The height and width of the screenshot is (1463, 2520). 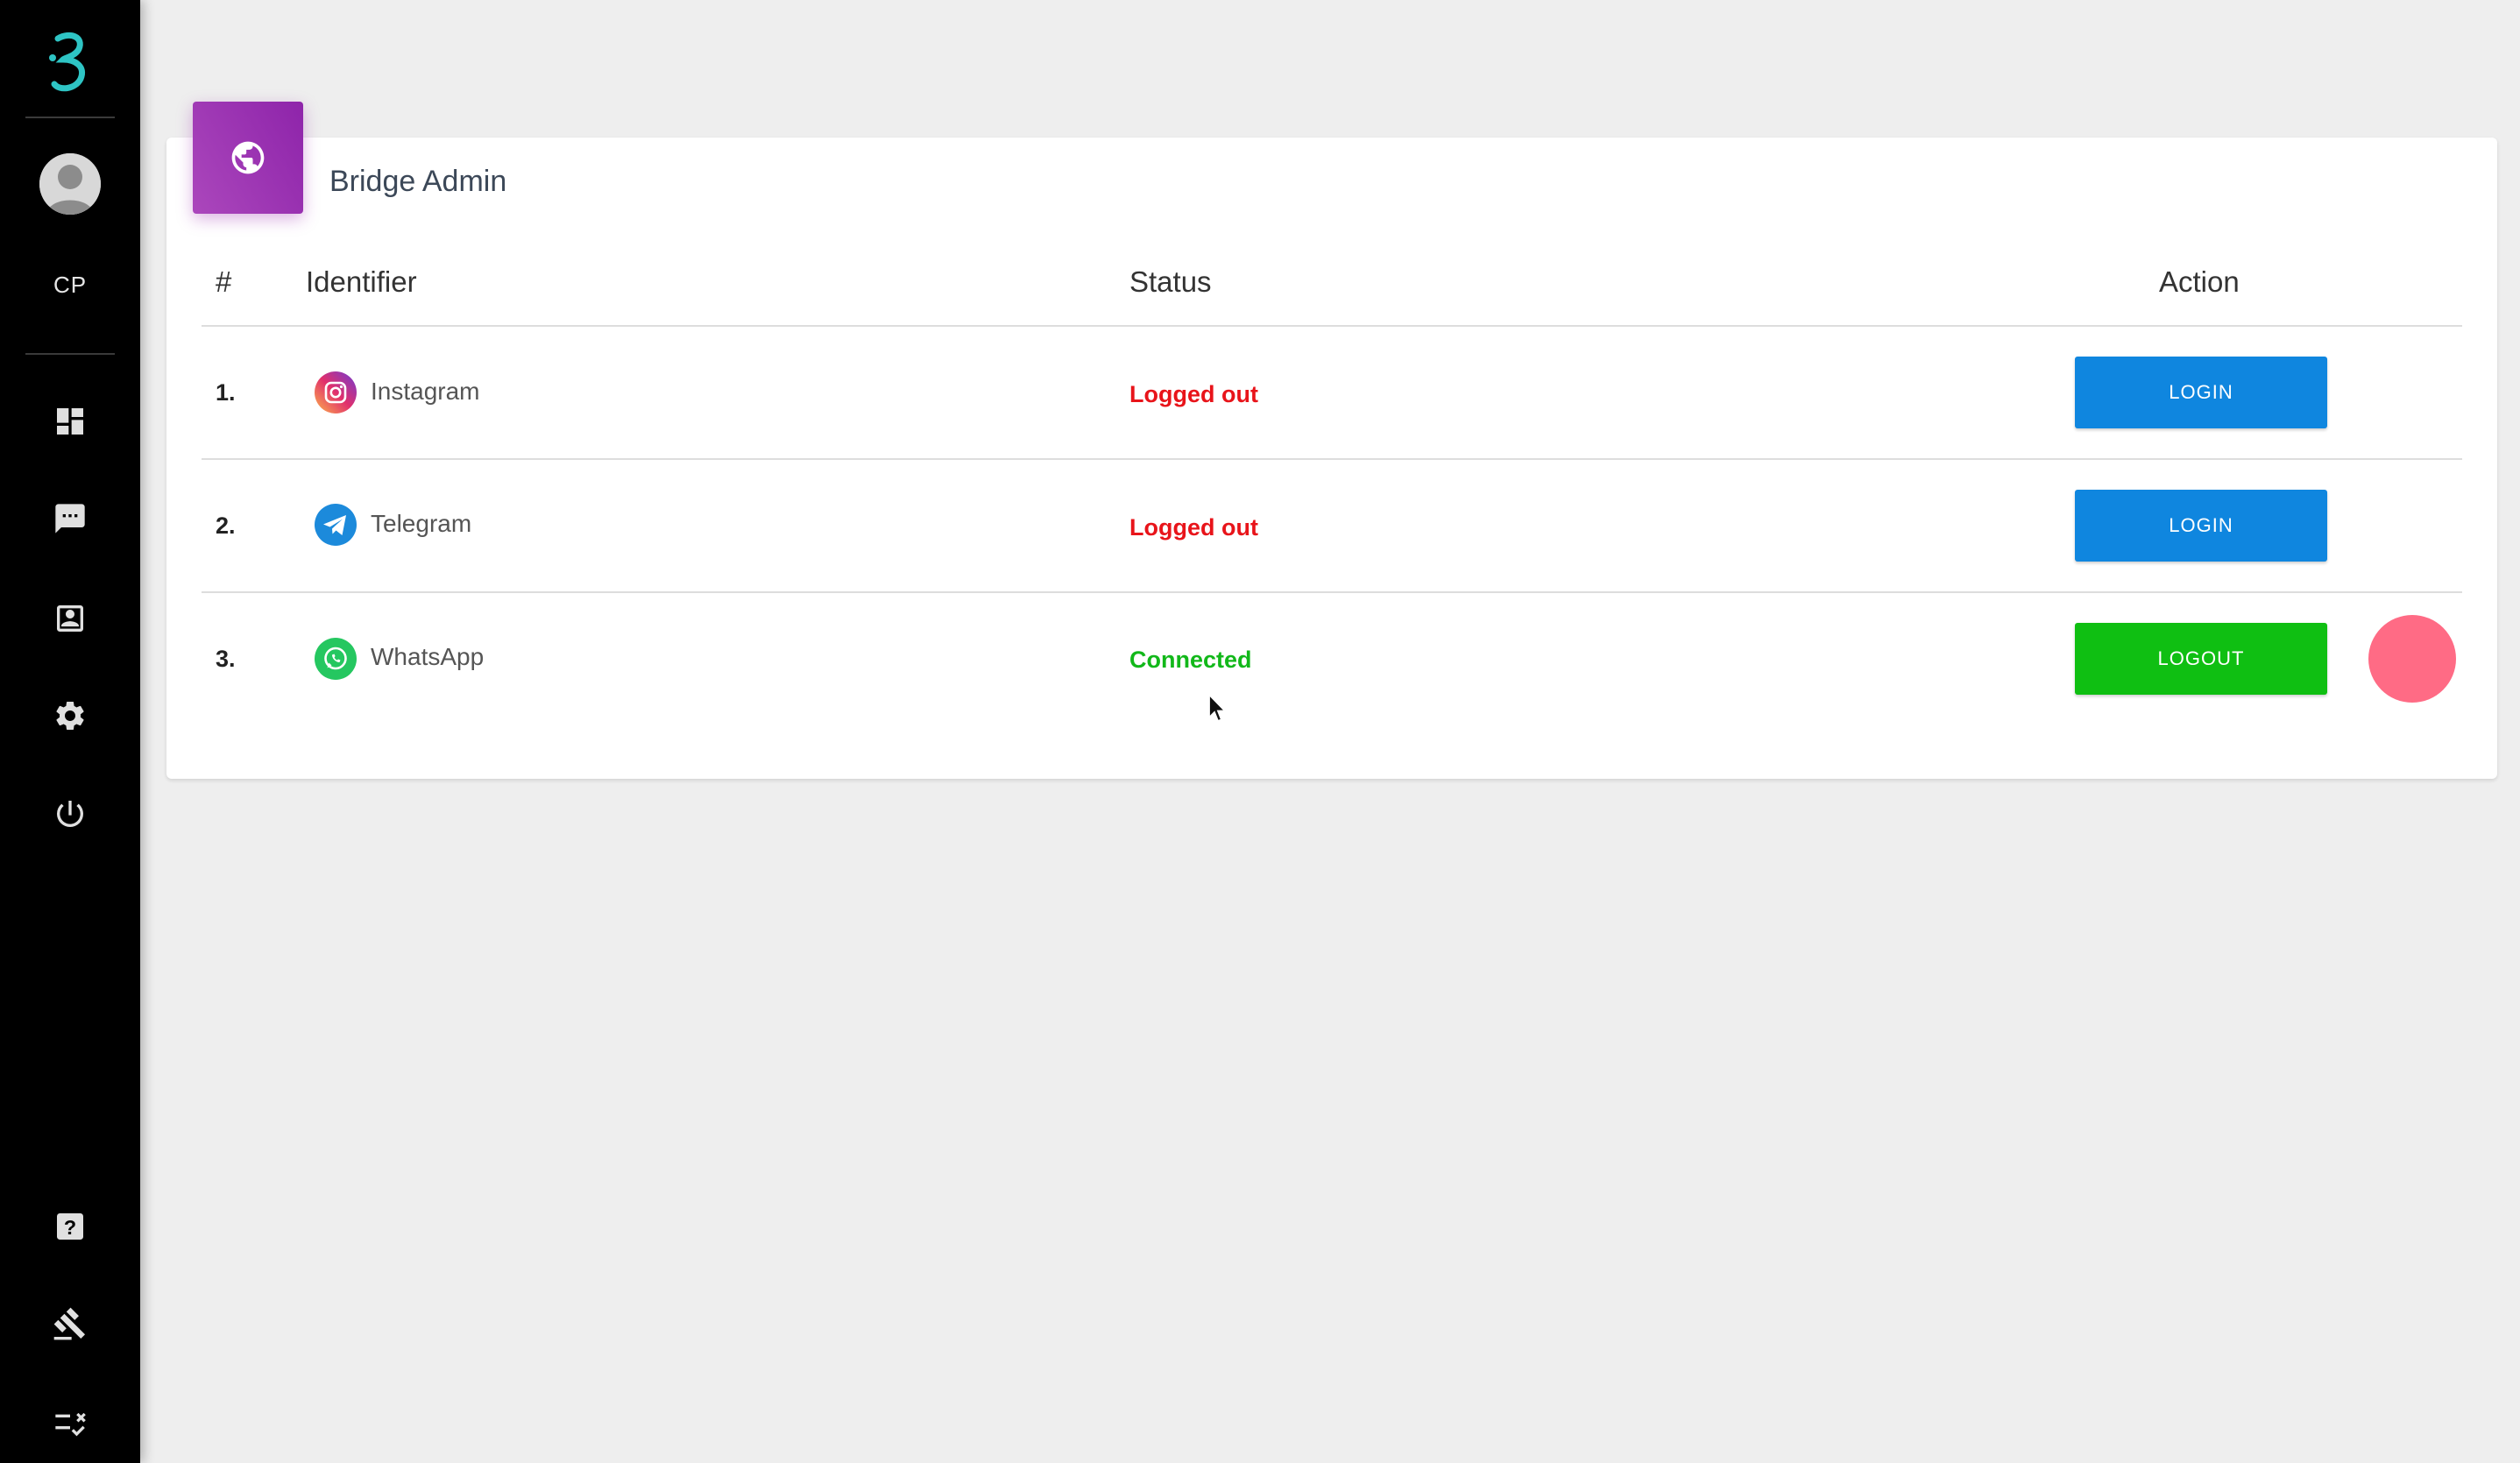 I want to click on globe-icon, so click(x=248, y=158).